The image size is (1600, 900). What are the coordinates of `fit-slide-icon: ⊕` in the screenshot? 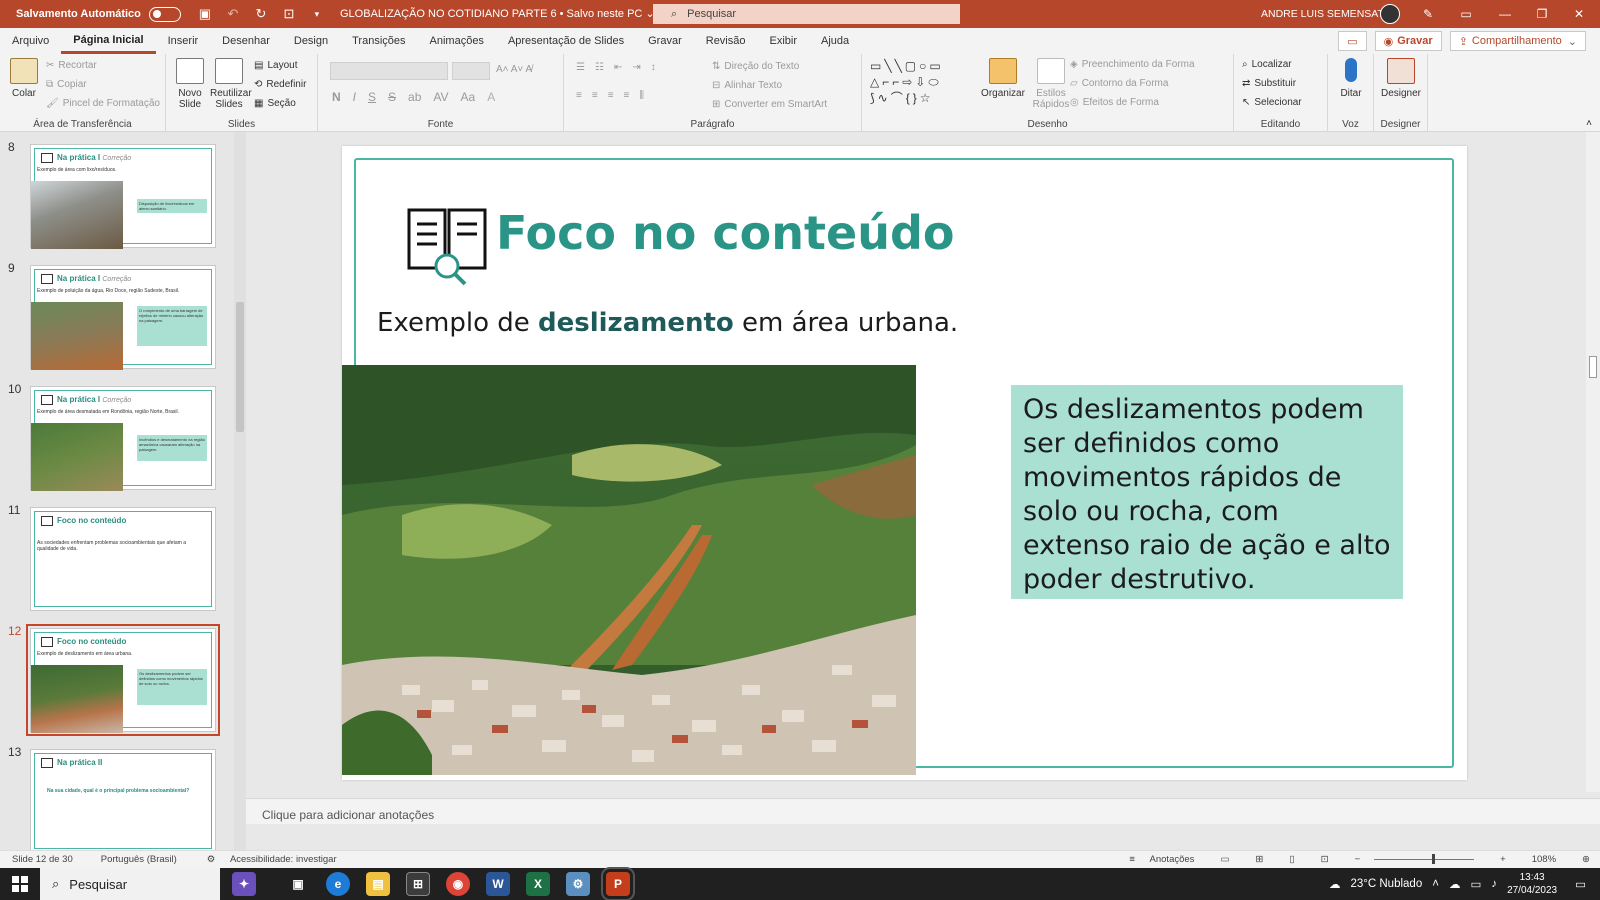 It's located at (1586, 859).